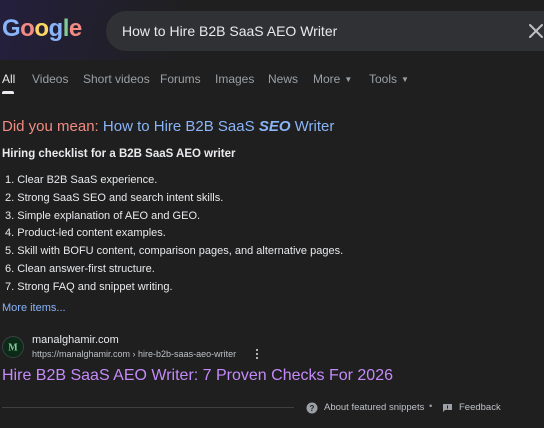  Describe the element at coordinates (314, 126) in the screenshot. I see `suggestion-text-end: Writer` at that location.